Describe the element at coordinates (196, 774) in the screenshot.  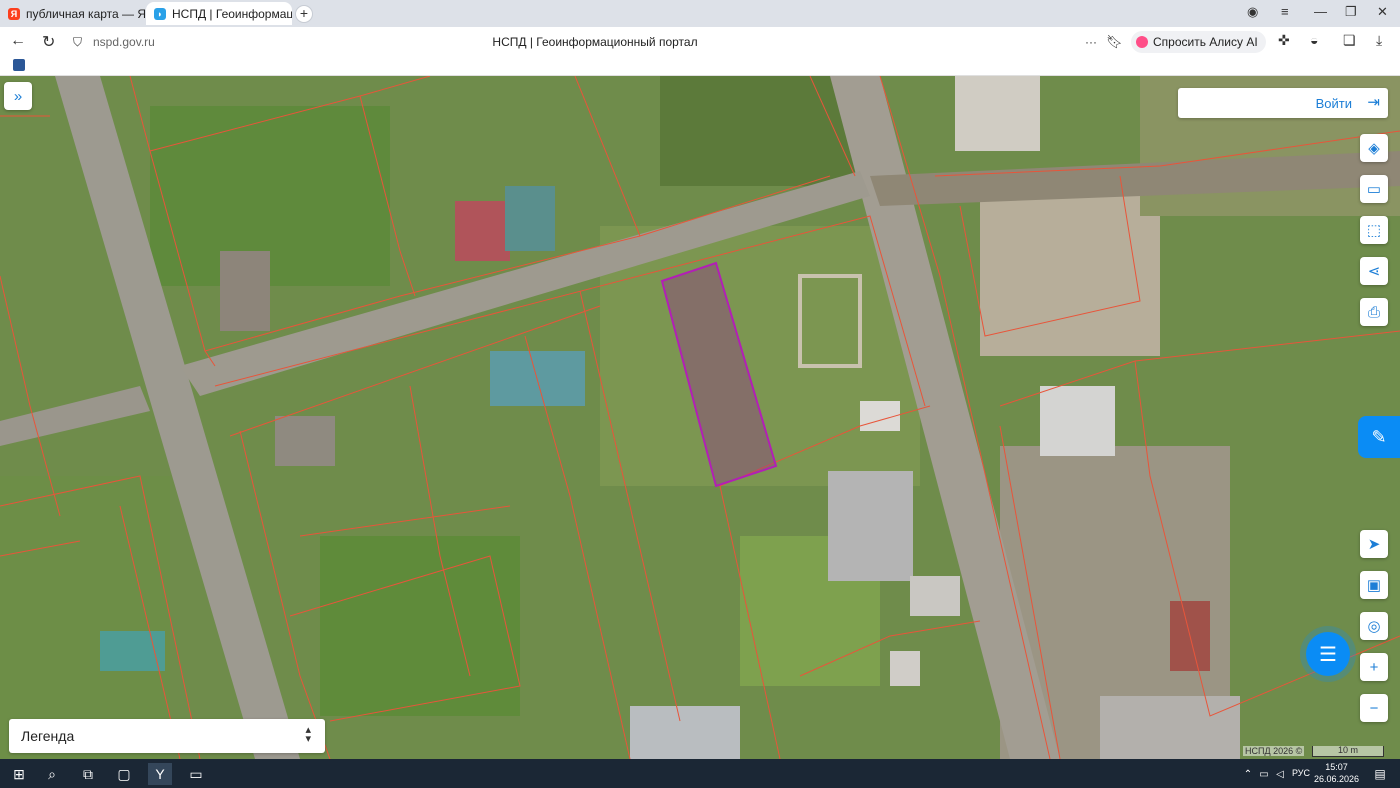
I see `file-explorer-icon: ▭` at that location.